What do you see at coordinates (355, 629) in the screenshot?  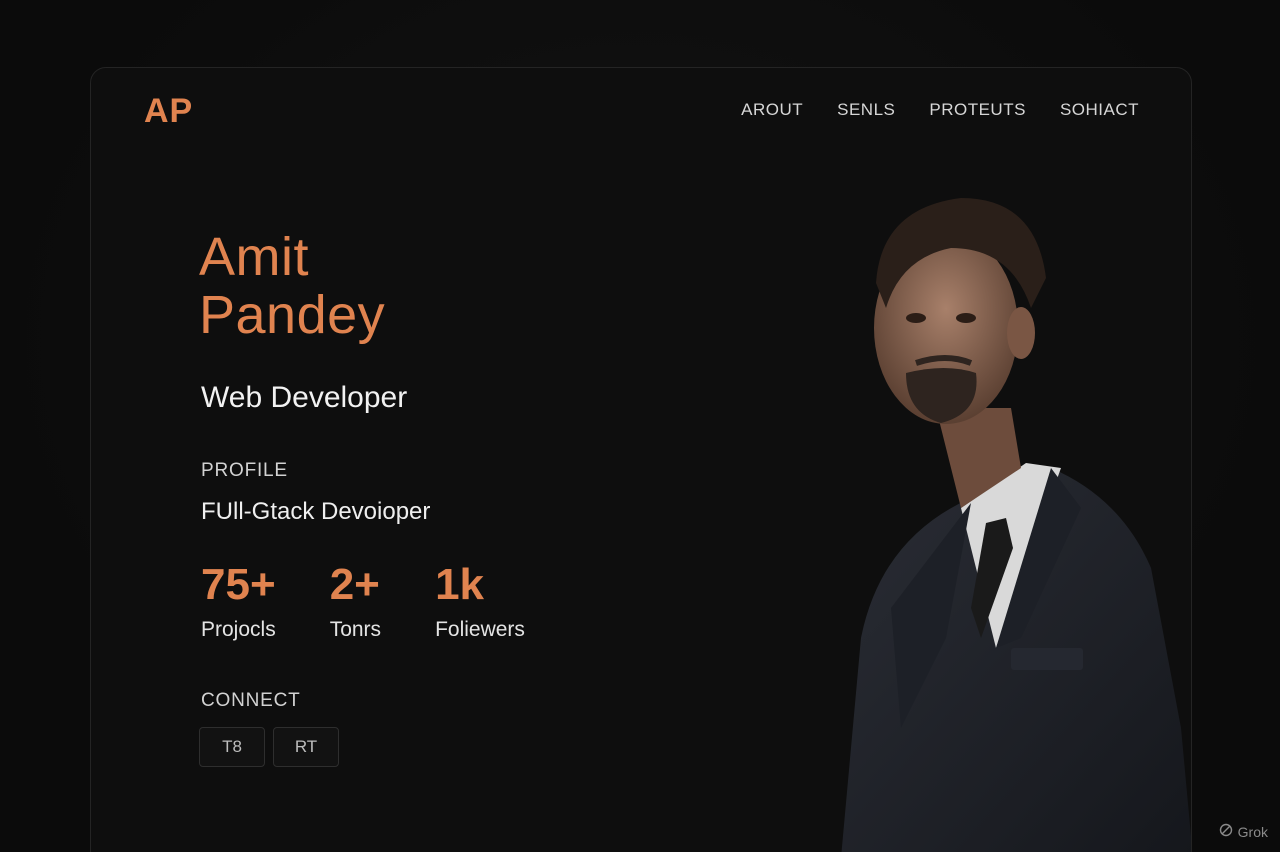 I see `stat-label: Tonrs` at bounding box center [355, 629].